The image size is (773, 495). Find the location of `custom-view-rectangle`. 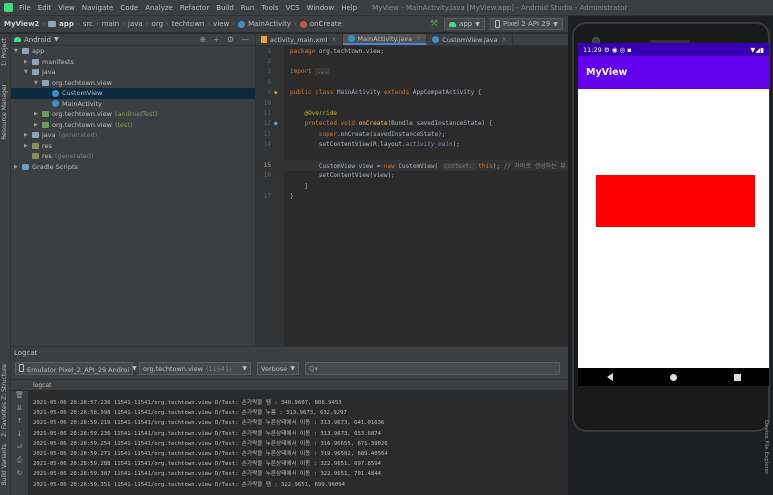

custom-view-rectangle is located at coordinates (675, 201).